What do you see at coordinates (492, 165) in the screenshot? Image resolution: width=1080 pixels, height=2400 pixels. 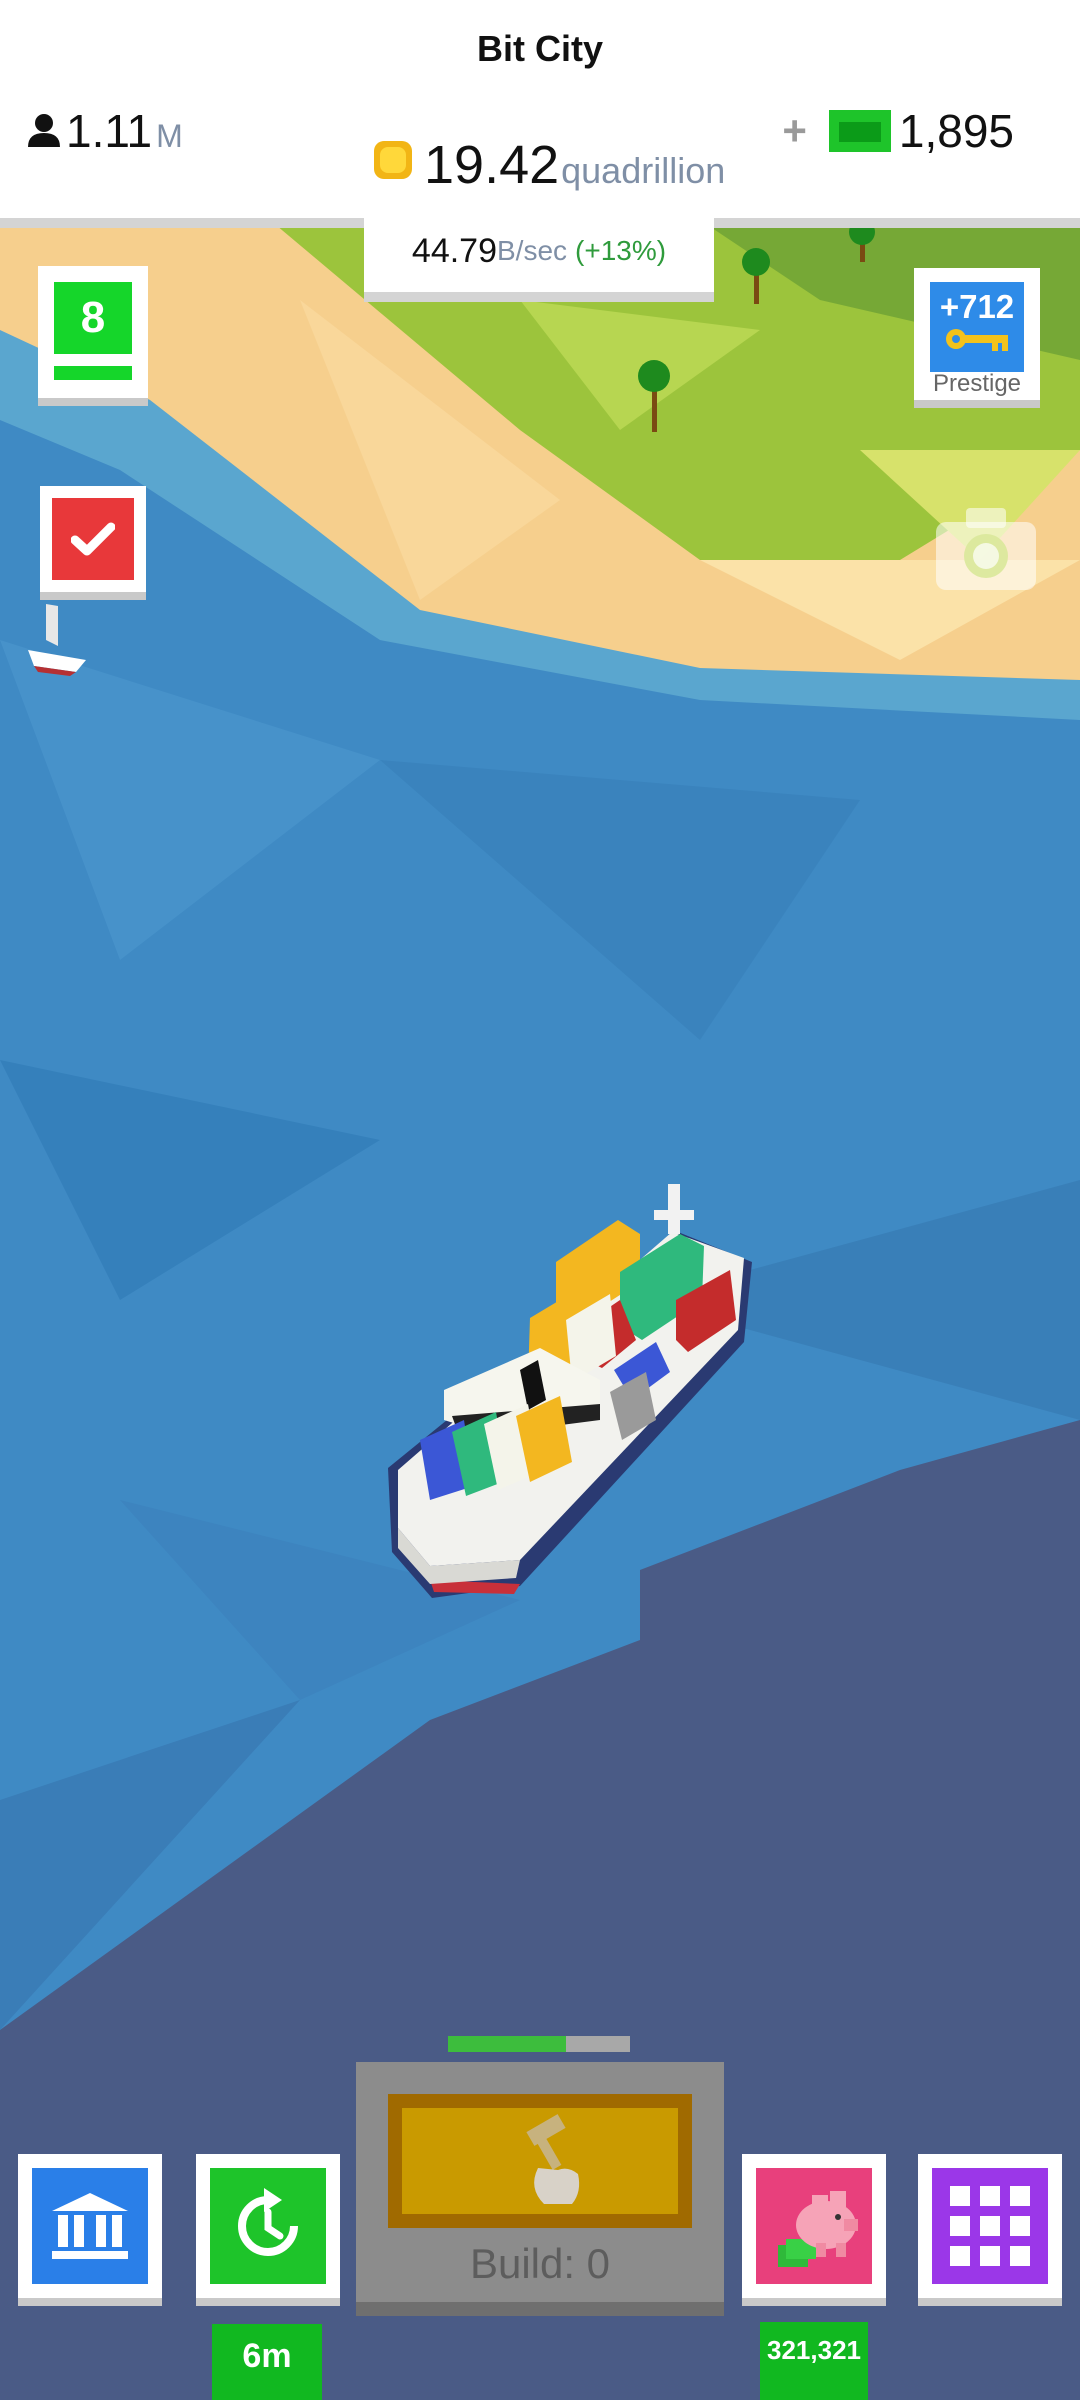 I see `coin-value: 19.42` at bounding box center [492, 165].